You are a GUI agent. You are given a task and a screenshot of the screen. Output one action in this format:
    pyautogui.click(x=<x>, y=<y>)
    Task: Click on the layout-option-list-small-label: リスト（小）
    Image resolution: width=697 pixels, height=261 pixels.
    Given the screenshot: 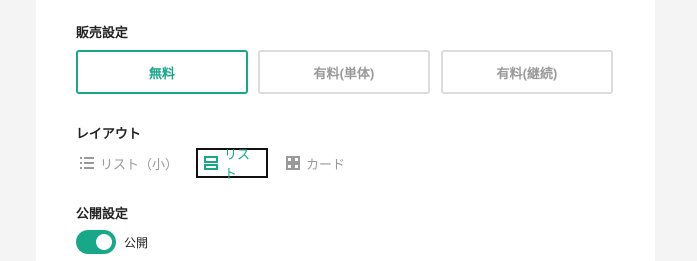 What is the action you would take?
    pyautogui.click(x=139, y=165)
    